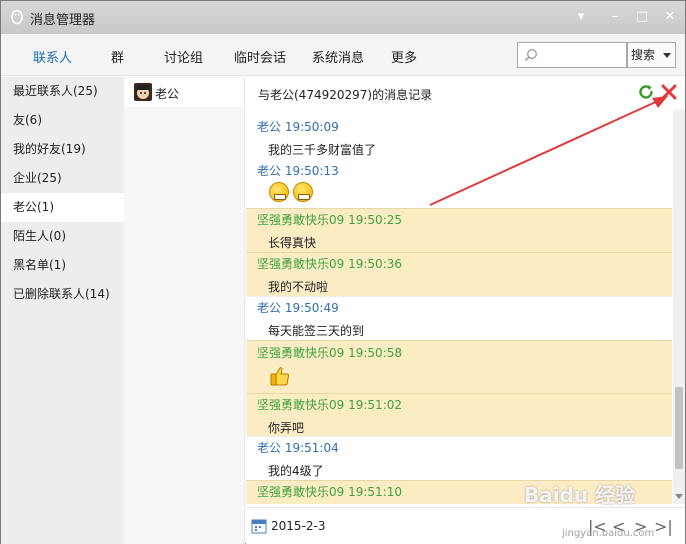 This screenshot has width=686, height=544. I want to click on message-time: 19:51:02, so click(375, 405).